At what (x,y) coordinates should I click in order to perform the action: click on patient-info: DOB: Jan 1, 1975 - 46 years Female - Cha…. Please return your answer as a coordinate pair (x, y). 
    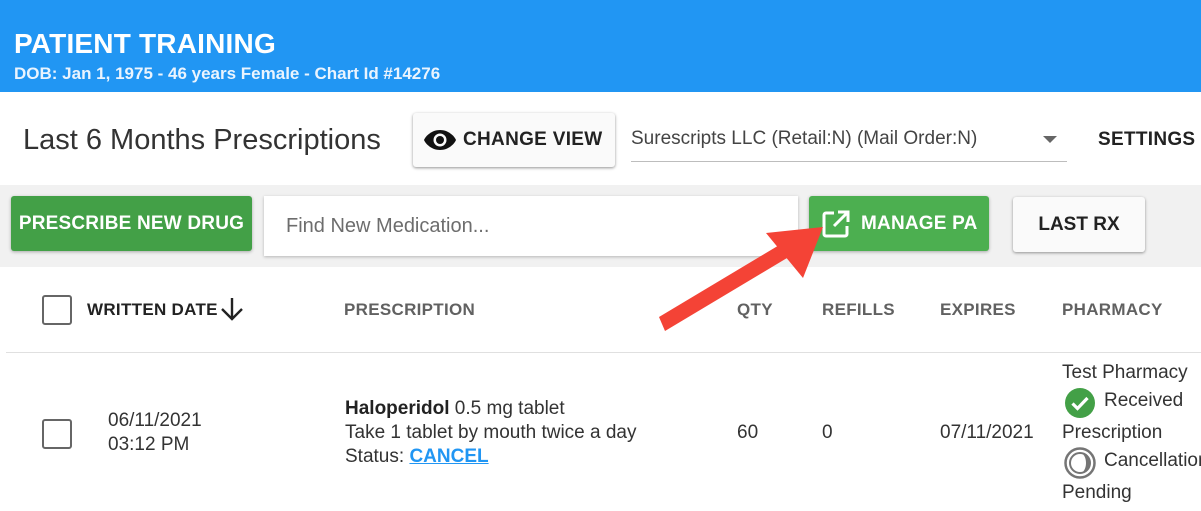
    Looking at the image, I should click on (227, 73).